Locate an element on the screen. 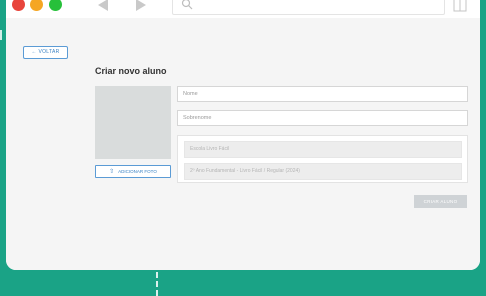 This screenshot has height=296, width=486. title-bar is located at coordinates (243, 9).